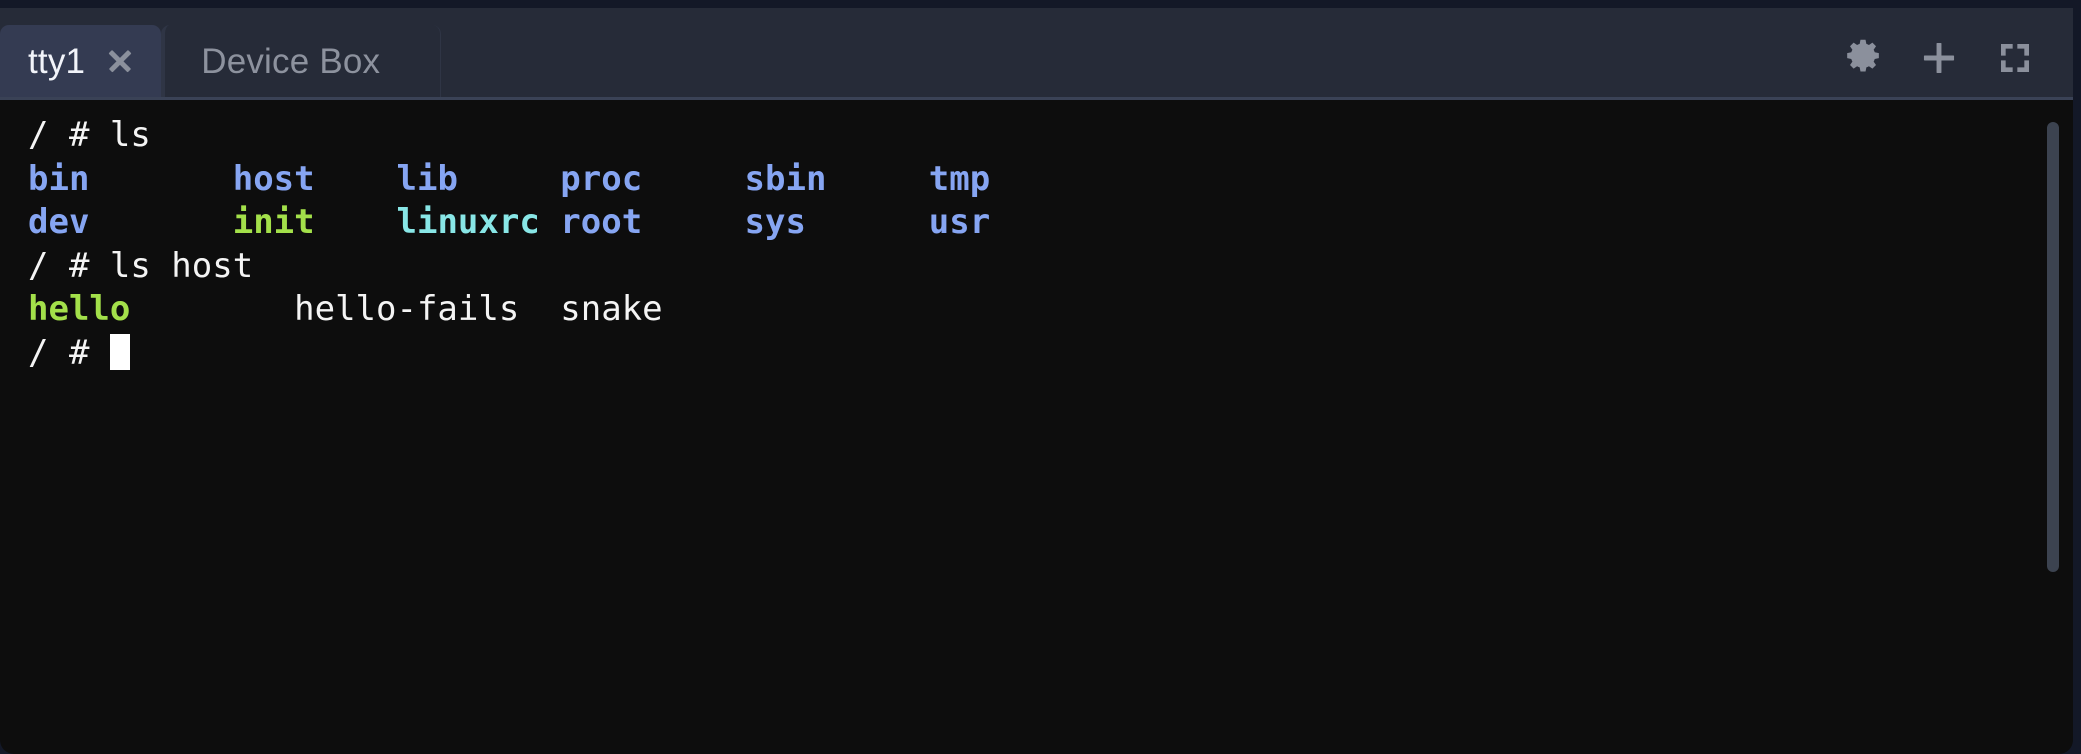  Describe the element at coordinates (468, 222) in the screenshot. I see `terminal-text: linuxrc` at that location.